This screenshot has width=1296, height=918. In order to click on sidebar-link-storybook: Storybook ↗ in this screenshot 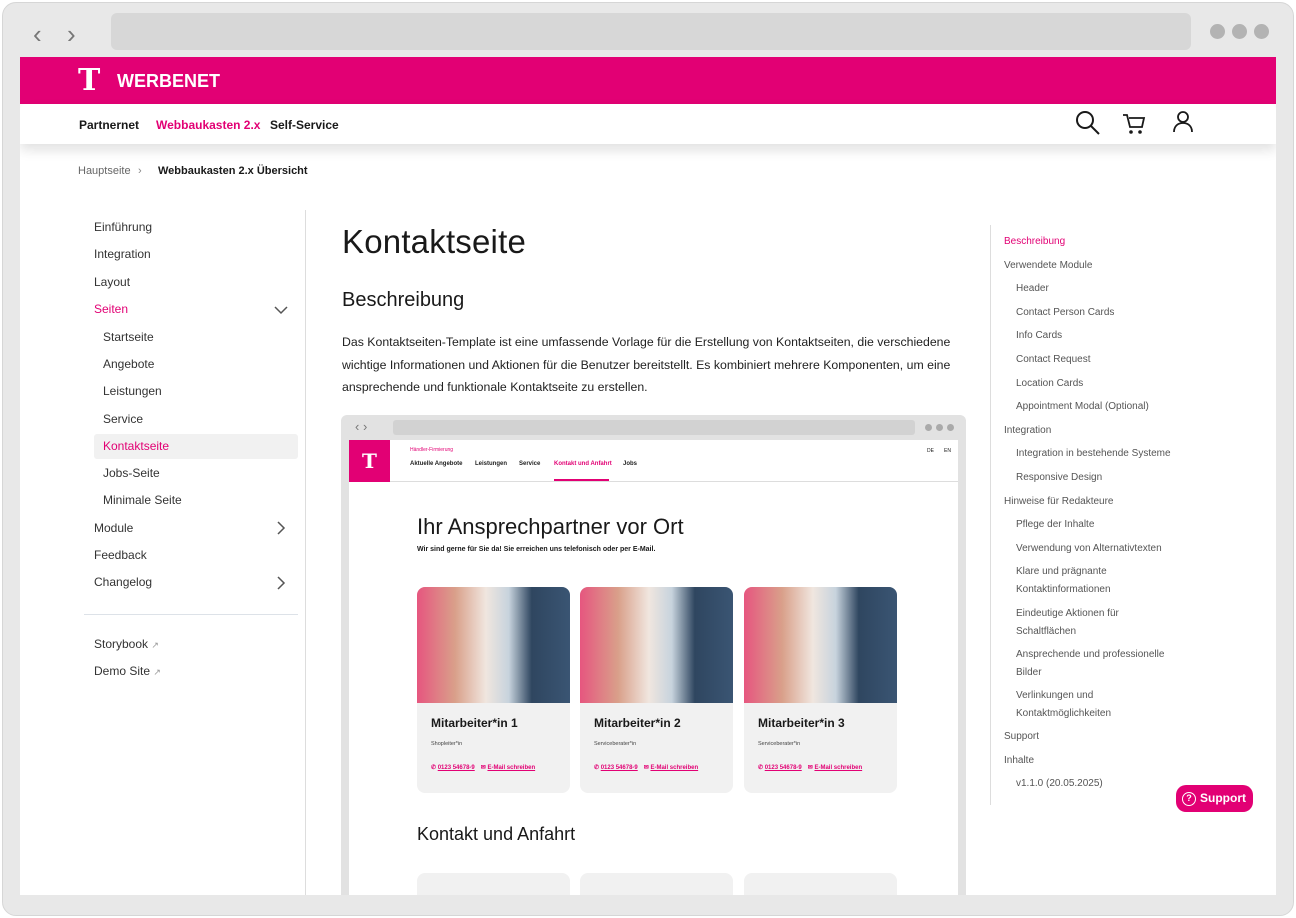, I will do `click(126, 644)`.